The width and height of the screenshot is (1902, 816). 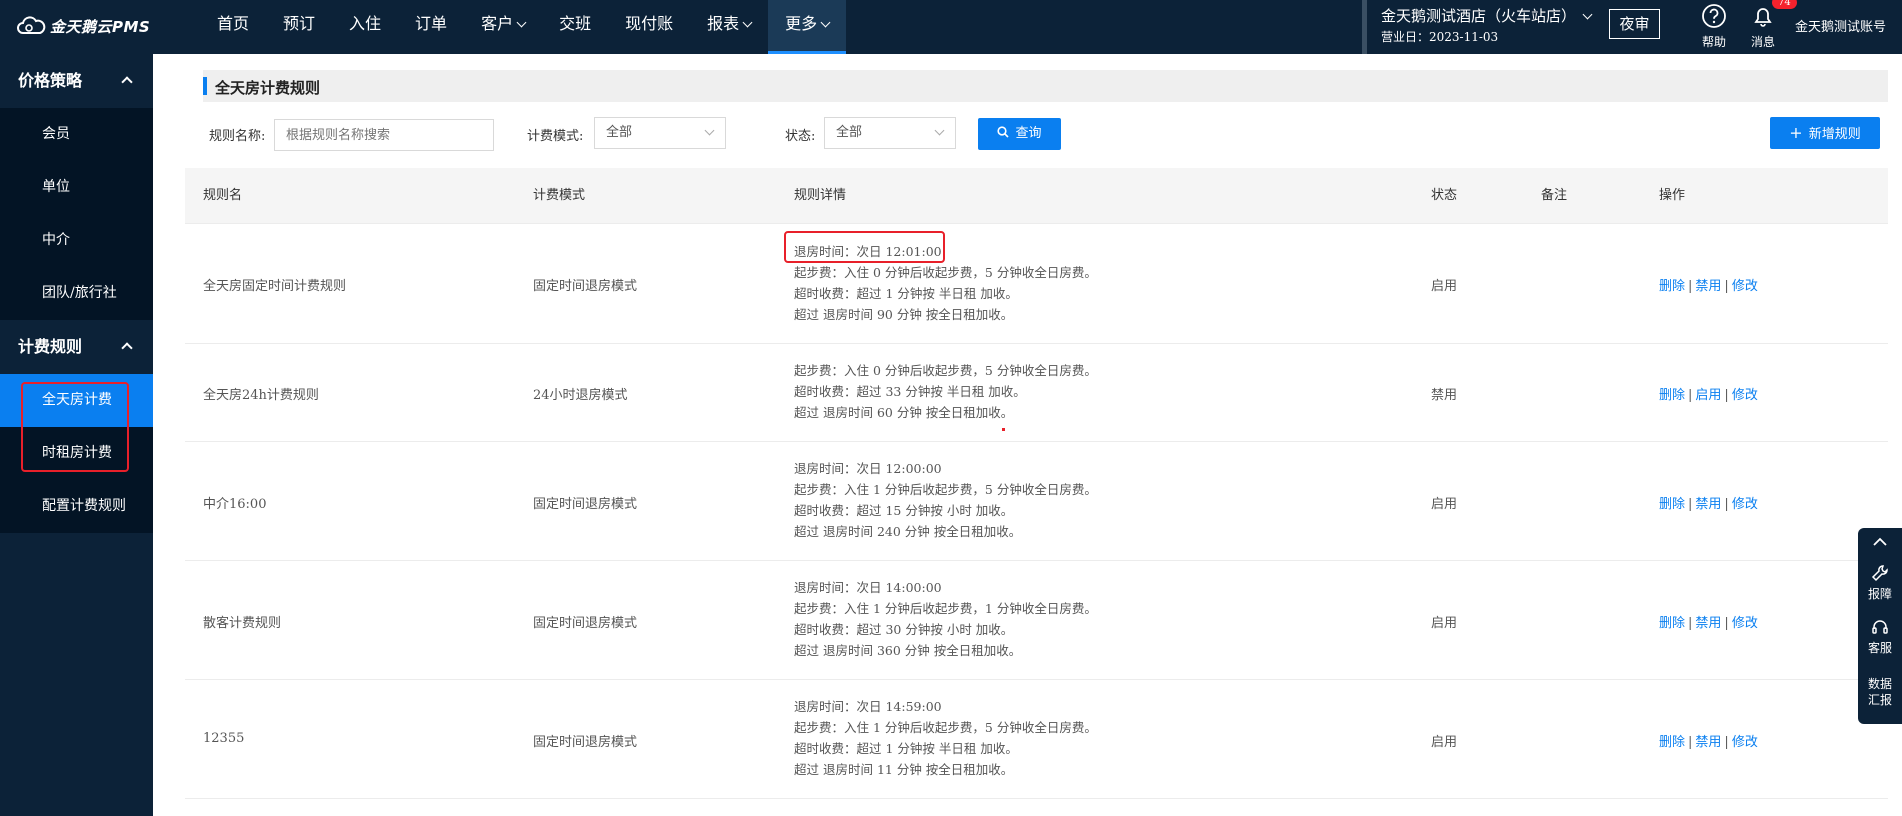 I want to click on sidebar-item-full-day-billing: 全天房计费, so click(x=76, y=400).